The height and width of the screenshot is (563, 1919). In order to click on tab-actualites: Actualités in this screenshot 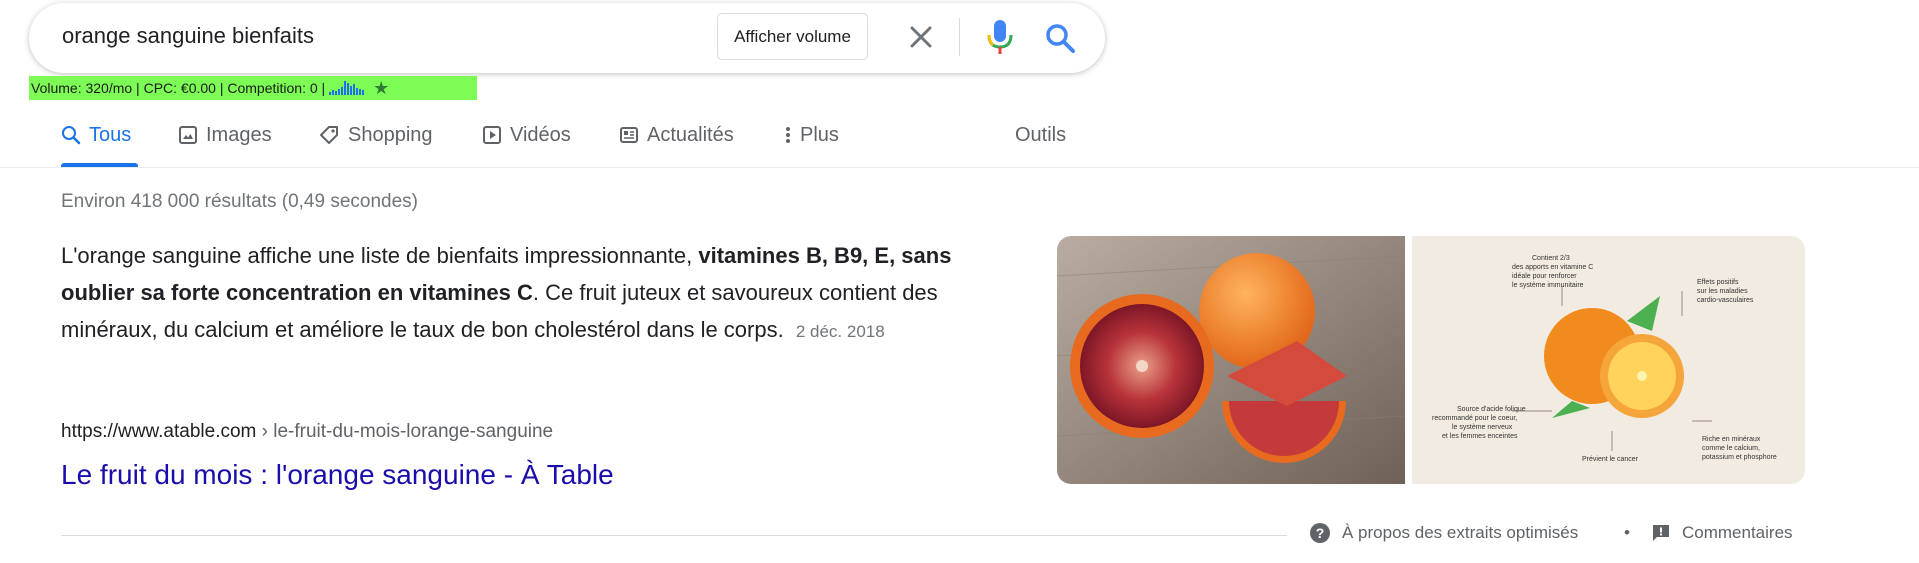, I will do `click(676, 135)`.